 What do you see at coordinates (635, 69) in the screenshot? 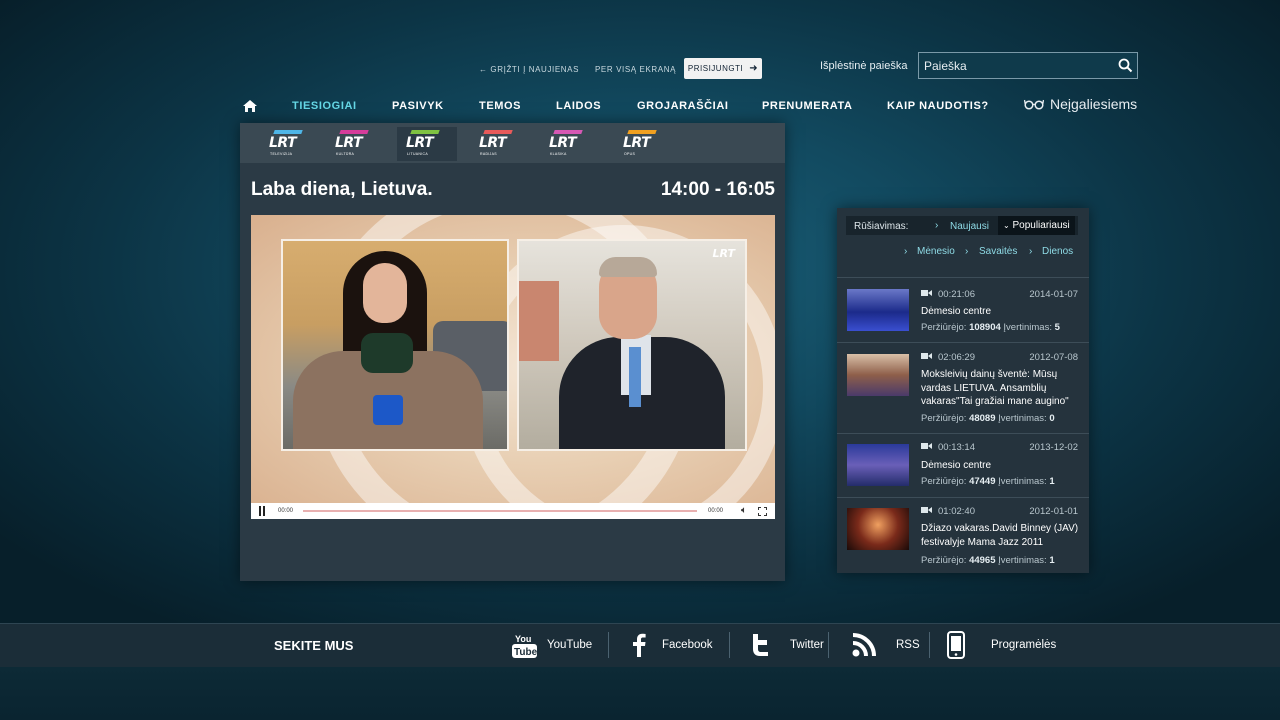
I see `fullscreen-link: PER VISĄ EKRANĄ` at bounding box center [635, 69].